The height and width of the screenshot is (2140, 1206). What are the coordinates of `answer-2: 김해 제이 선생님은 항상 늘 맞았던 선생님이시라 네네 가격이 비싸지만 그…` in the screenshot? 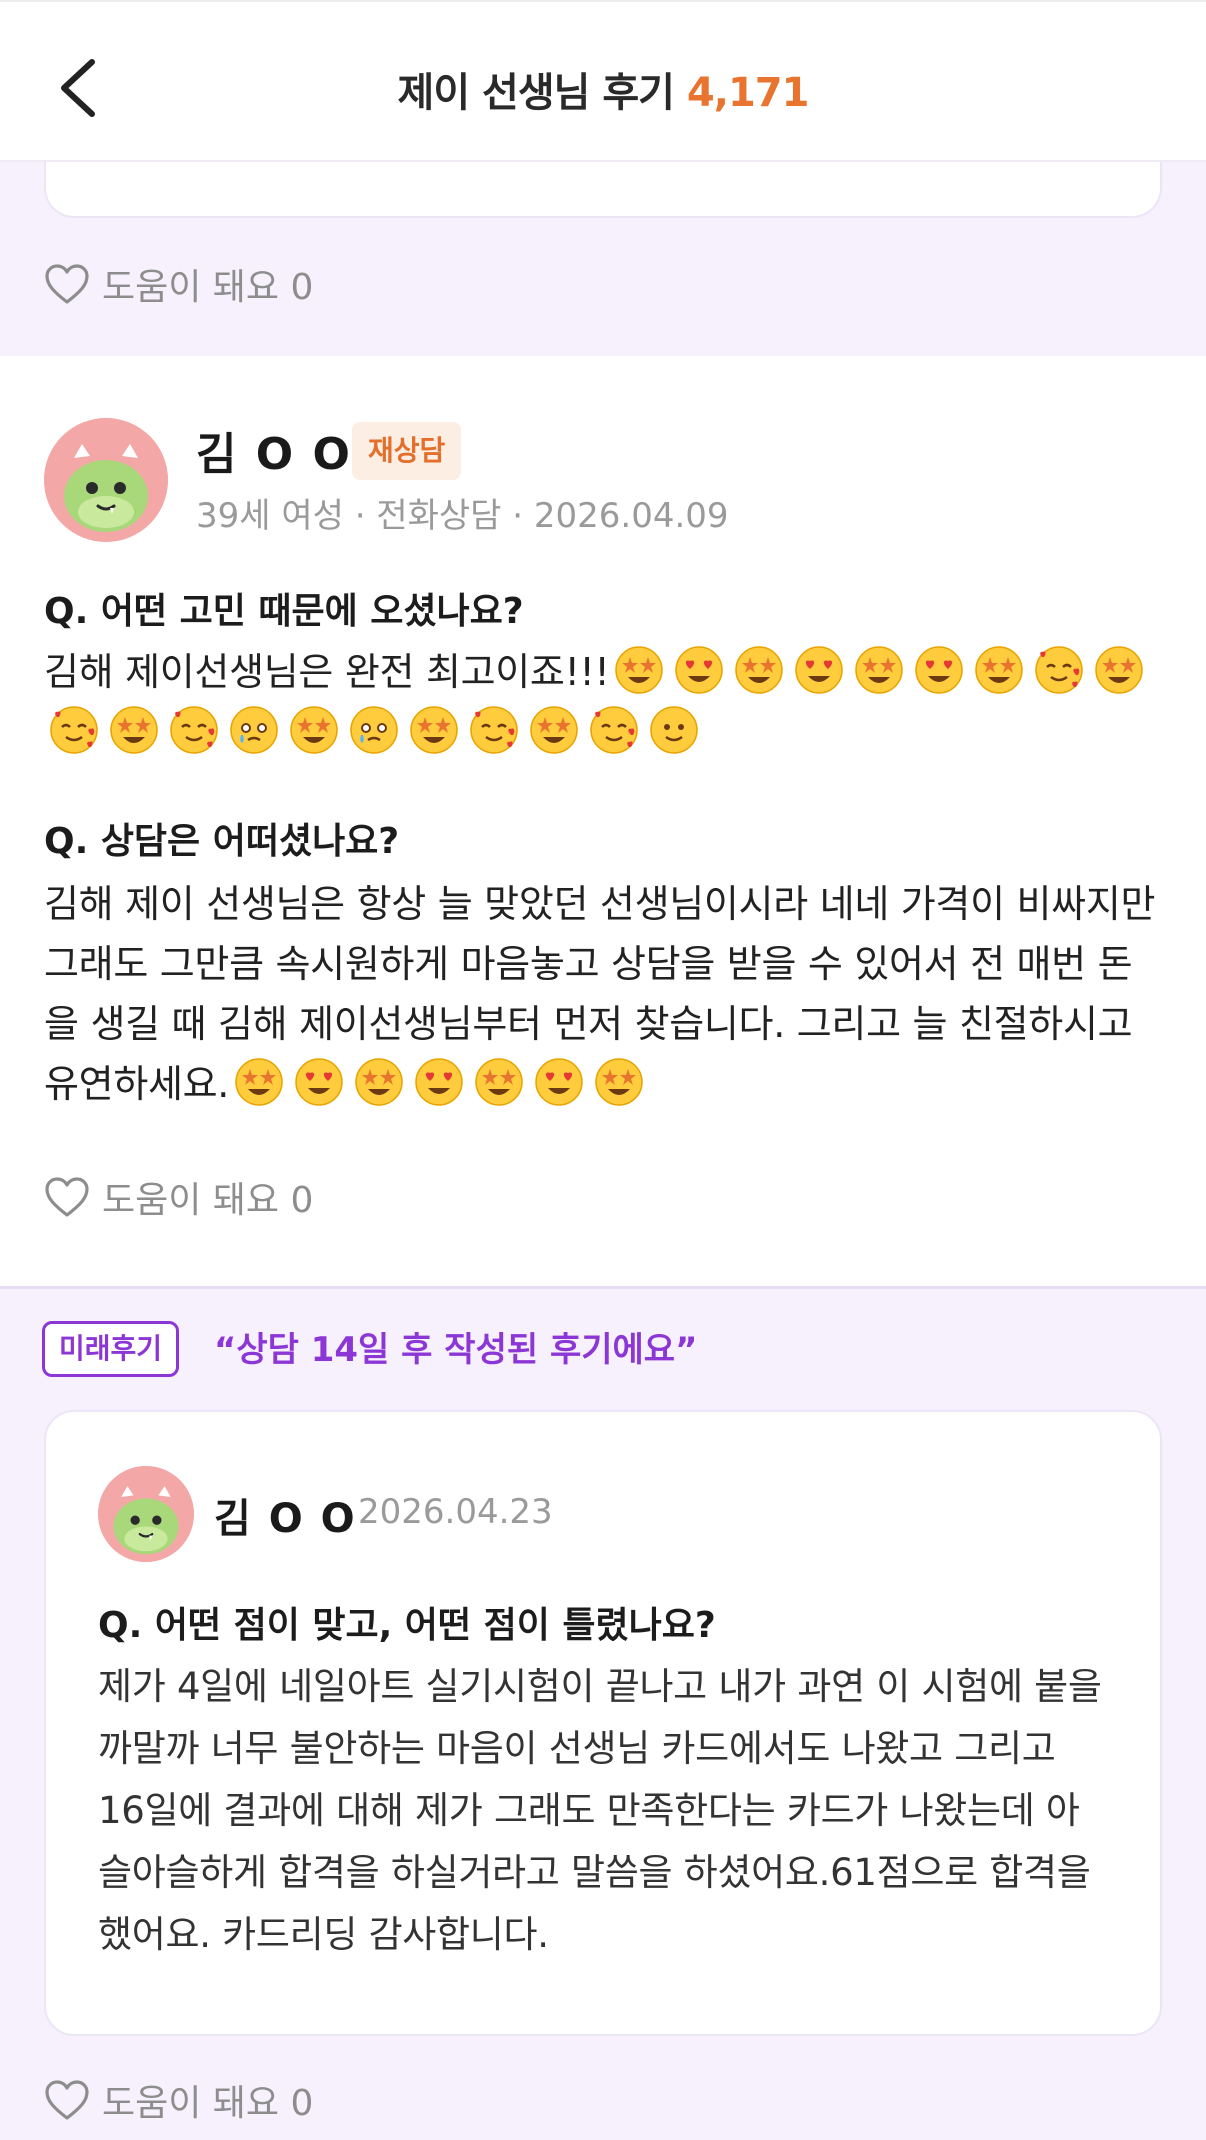 It's located at (604, 994).